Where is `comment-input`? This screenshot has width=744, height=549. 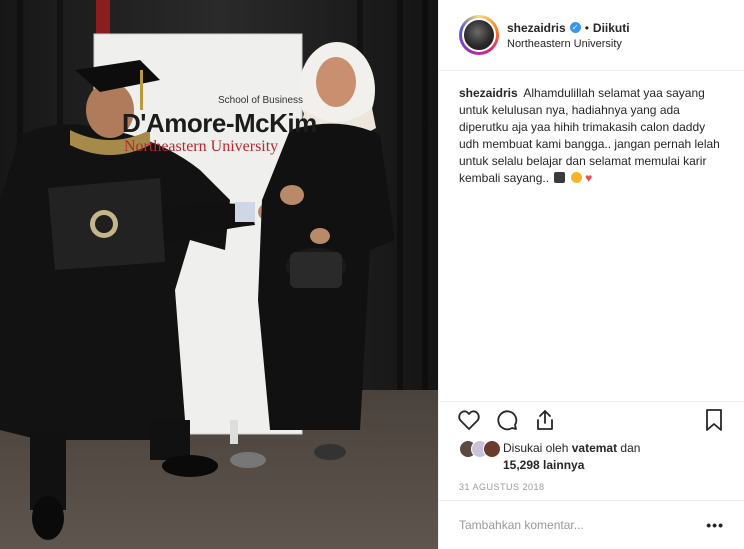
comment-input is located at coordinates (583, 525).